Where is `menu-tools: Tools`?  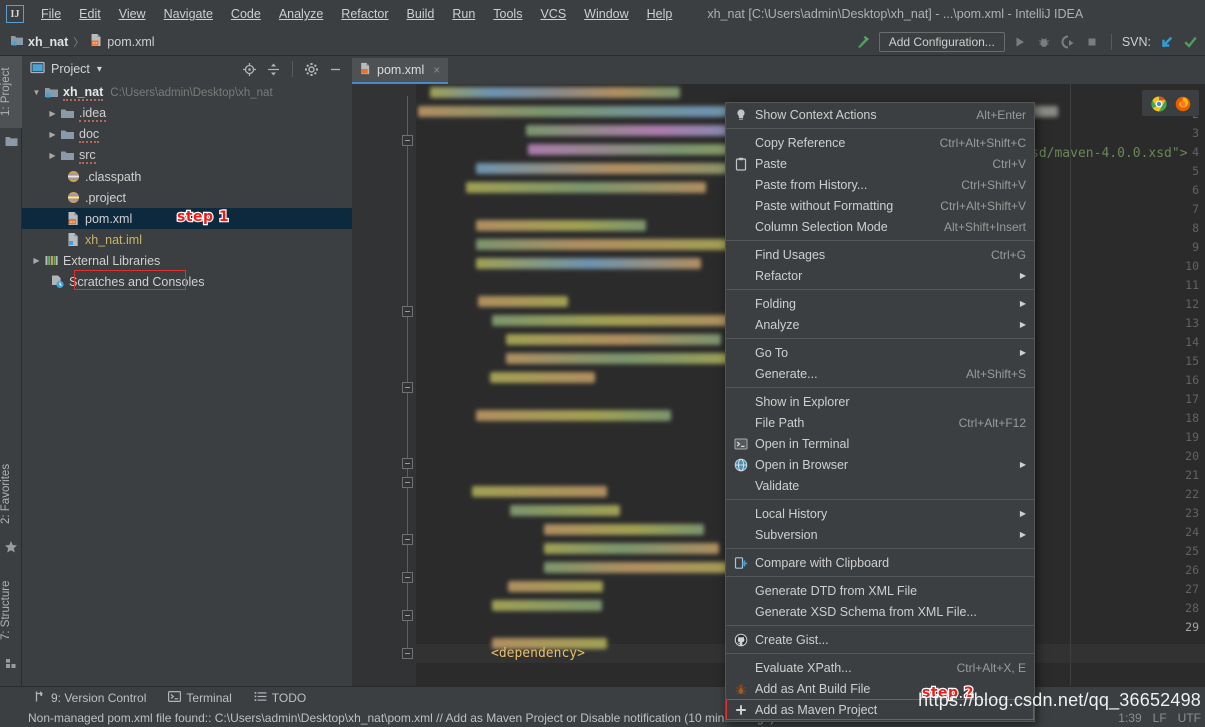
menu-tools: Tools is located at coordinates (507, 14).